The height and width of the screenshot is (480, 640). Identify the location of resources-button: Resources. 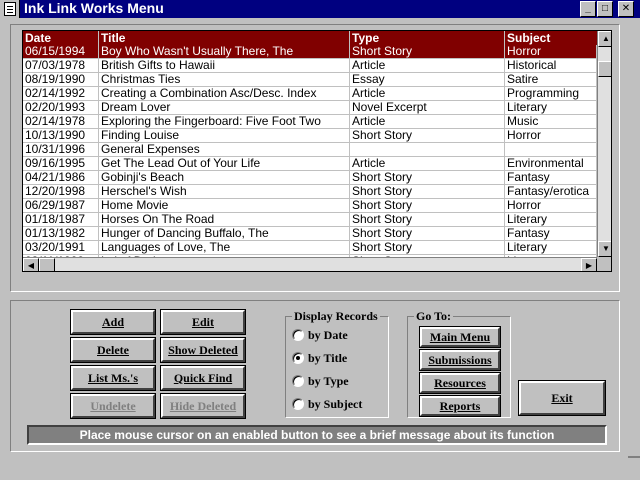
(460, 383).